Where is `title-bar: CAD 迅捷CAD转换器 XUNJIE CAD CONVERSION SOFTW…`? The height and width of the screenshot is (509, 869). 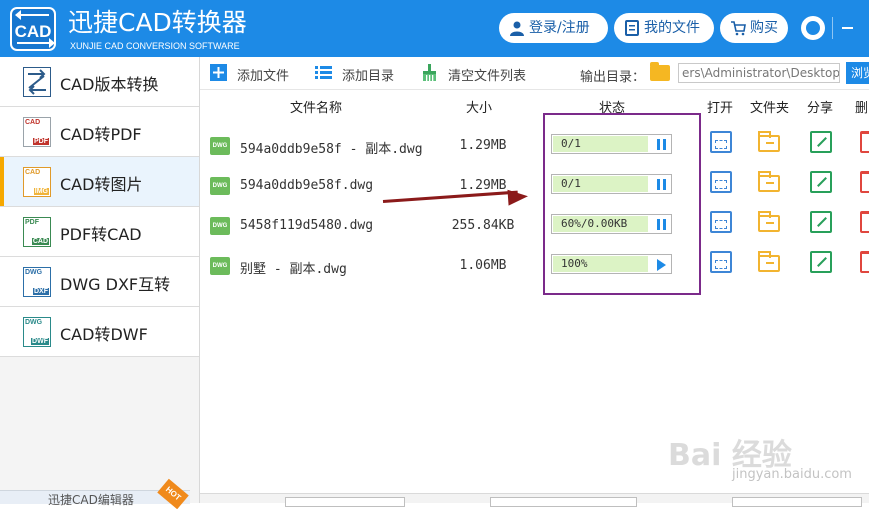 title-bar: CAD 迅捷CAD转换器 XUNJIE CAD CONVERSION SOFTW… is located at coordinates (434, 28).